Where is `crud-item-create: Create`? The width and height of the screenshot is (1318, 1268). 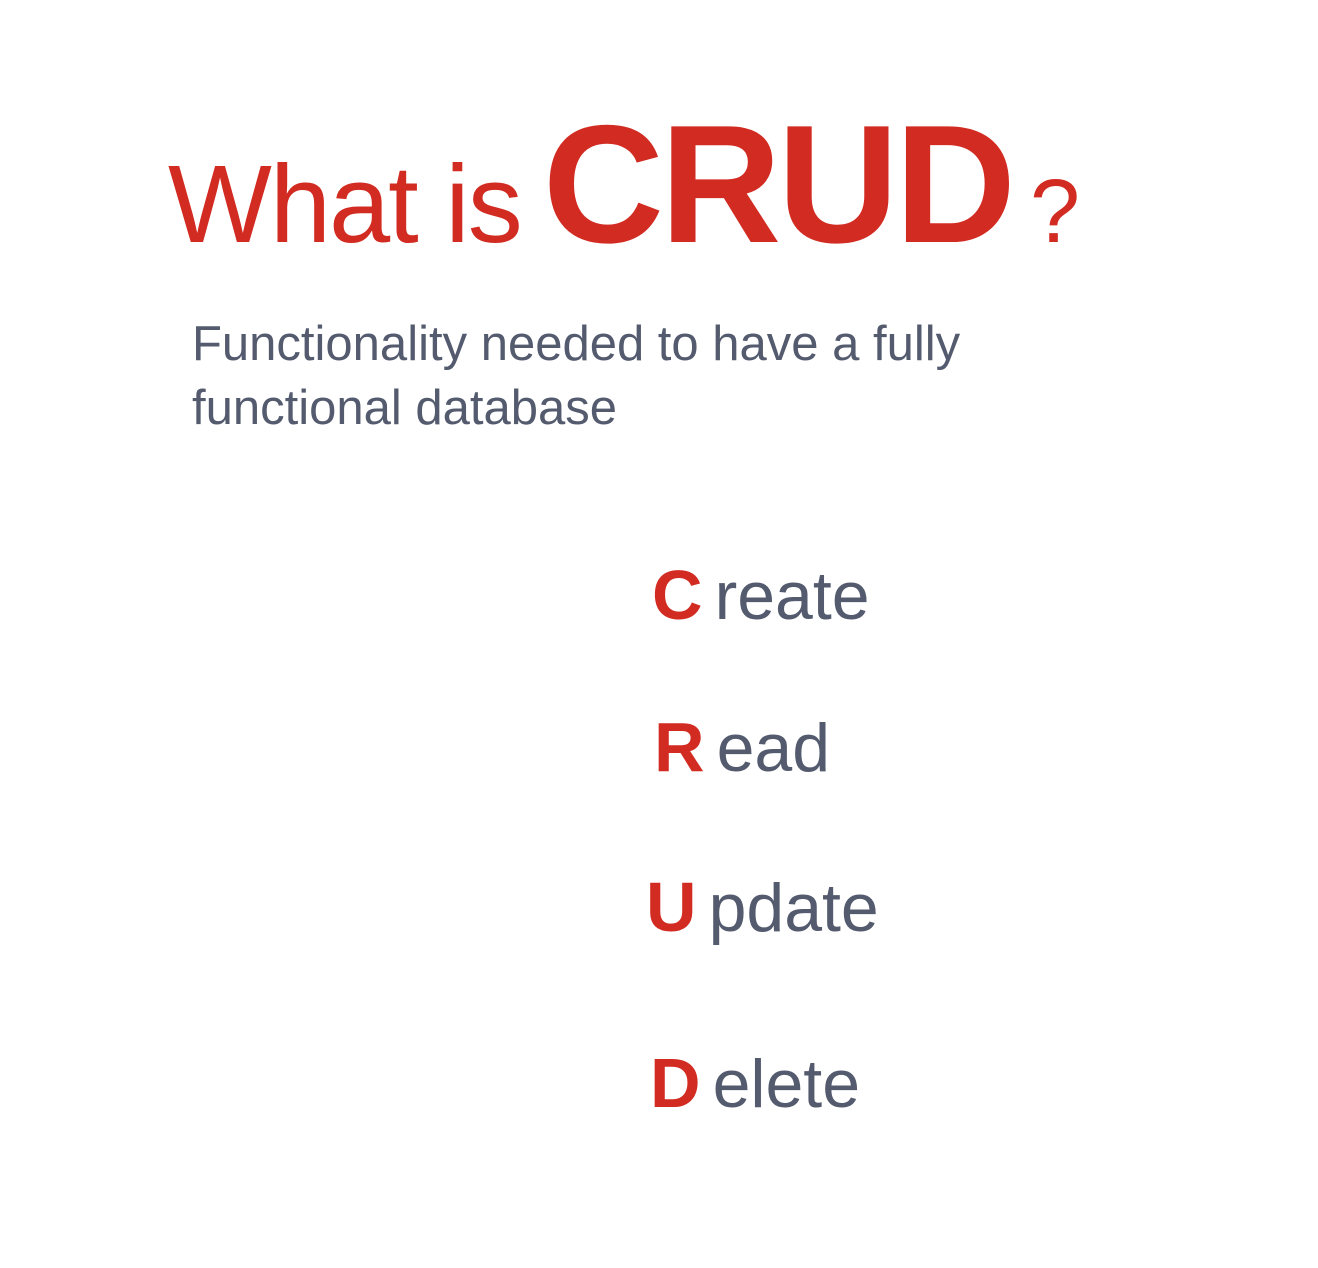 crud-item-create: Create is located at coordinates (761, 595).